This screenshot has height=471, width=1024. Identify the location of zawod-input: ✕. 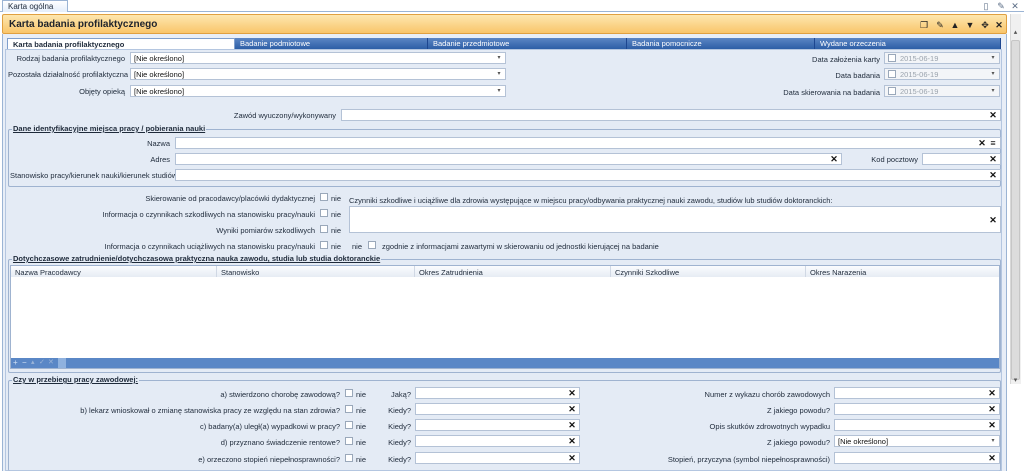
(671, 115).